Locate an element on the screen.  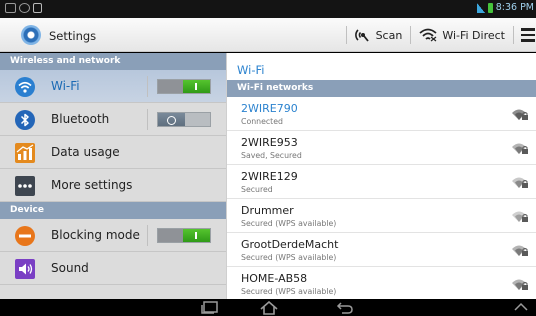
blocking-mode-toggle is located at coordinates (184, 235).